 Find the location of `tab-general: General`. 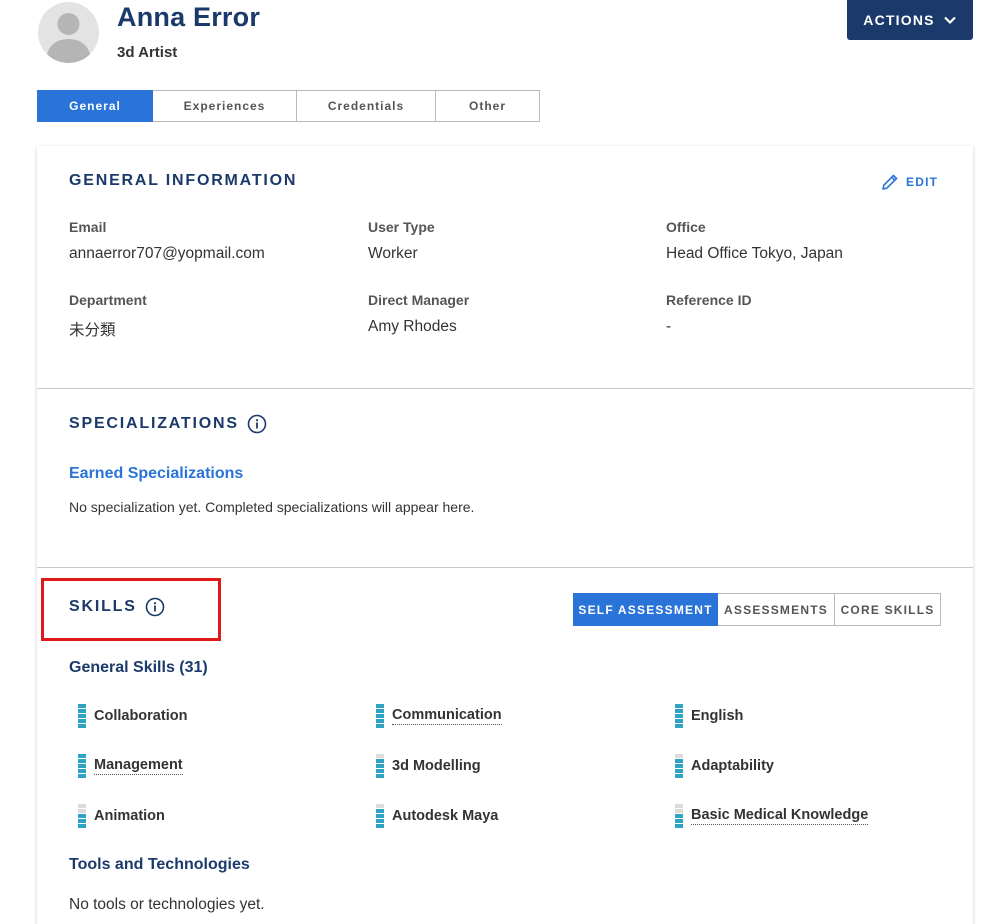

tab-general: General is located at coordinates (95, 106).